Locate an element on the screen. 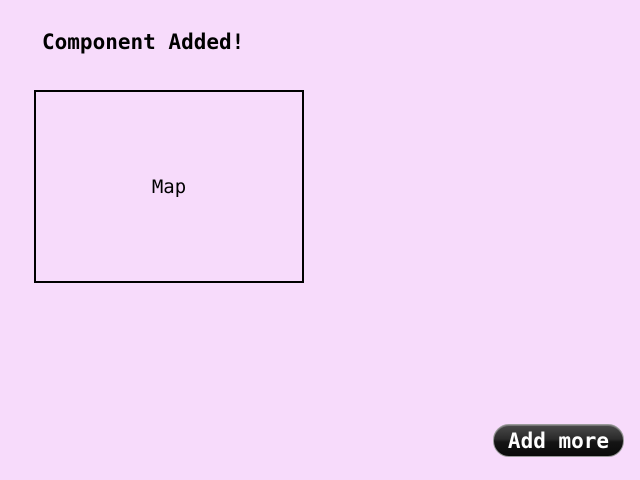  add-more-button: Add more is located at coordinates (558, 440).